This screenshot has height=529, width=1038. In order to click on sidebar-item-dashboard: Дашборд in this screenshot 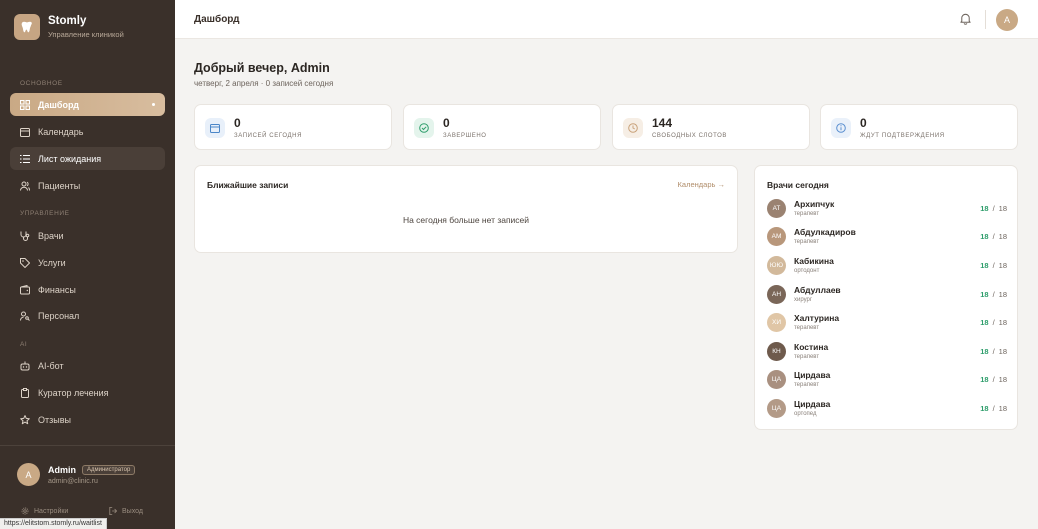, I will do `click(87, 104)`.